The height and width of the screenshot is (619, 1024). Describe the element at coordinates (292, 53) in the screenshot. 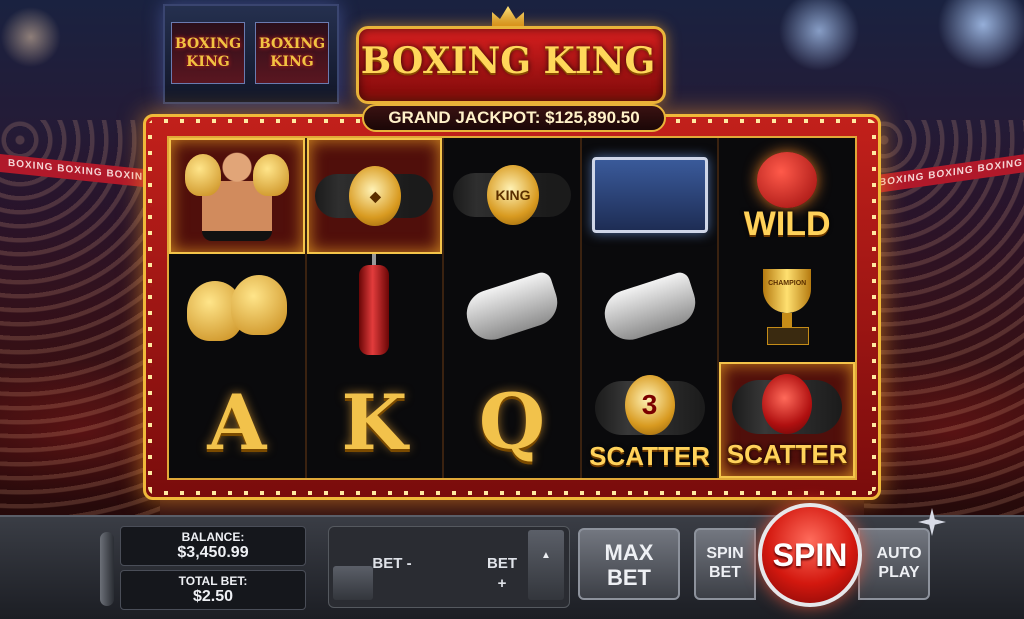

I see `jumbotron-screen-right: BOXING KING` at that location.